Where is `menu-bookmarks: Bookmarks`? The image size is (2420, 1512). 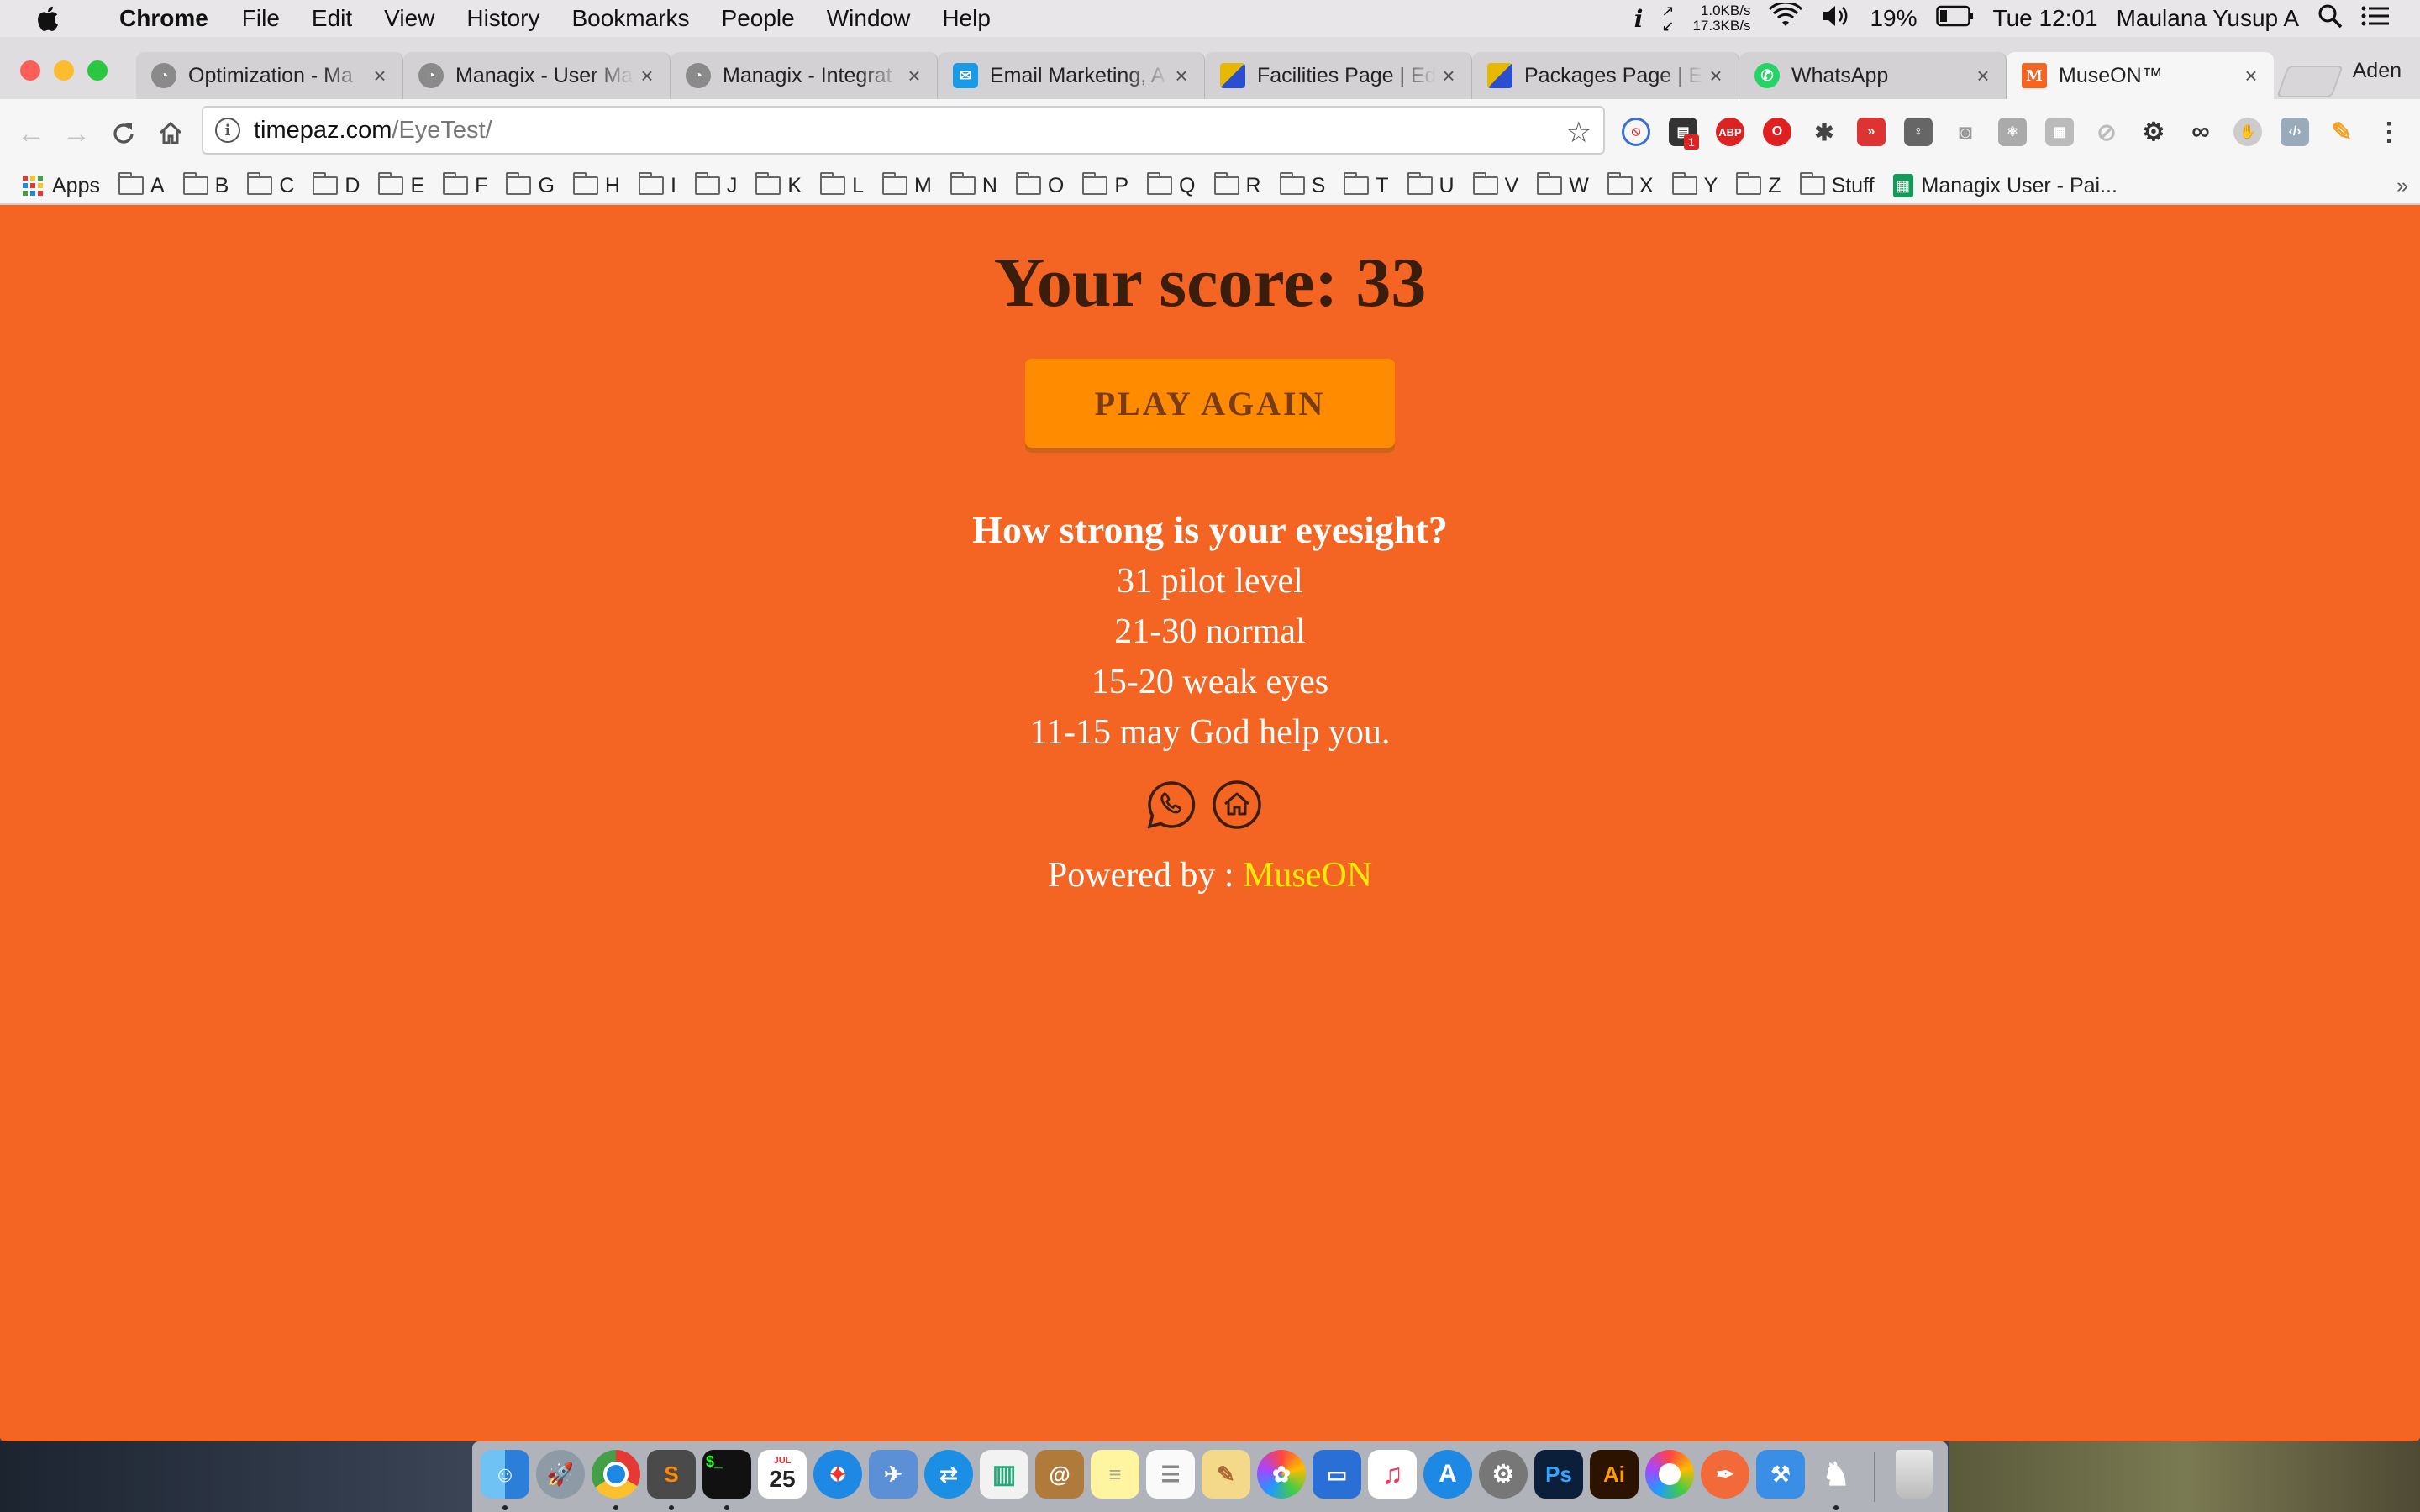 menu-bookmarks: Bookmarks is located at coordinates (630, 18).